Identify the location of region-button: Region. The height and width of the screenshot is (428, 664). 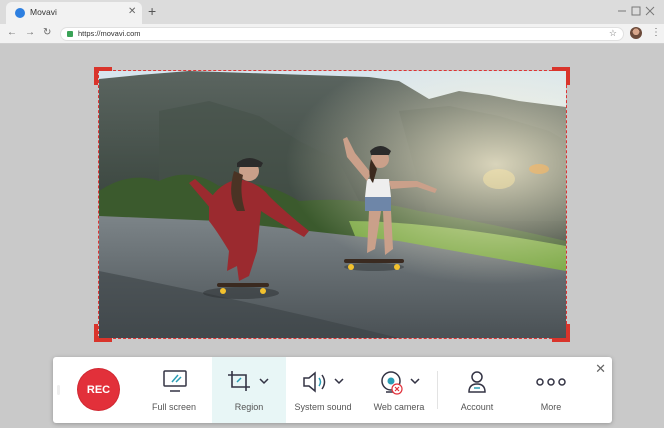
(249, 390).